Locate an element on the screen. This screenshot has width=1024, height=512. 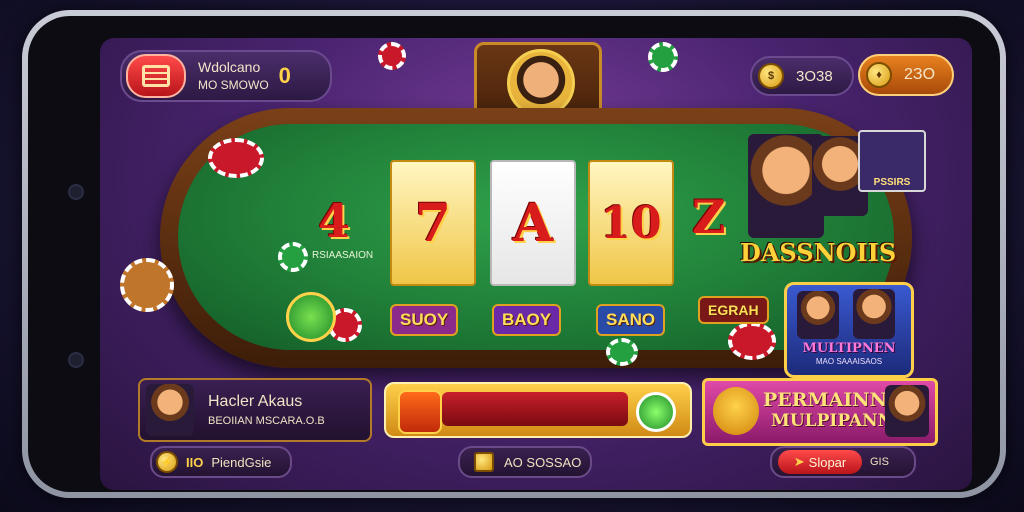
coins-pill-a: $ 3O38 is located at coordinates (802, 76).